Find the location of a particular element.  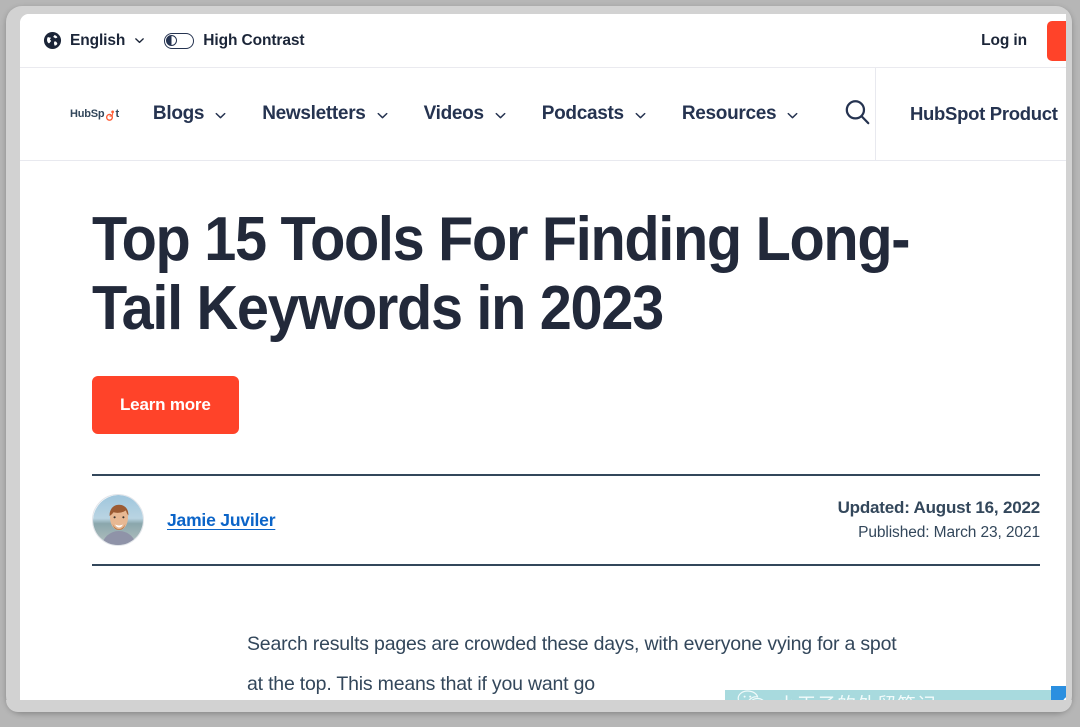

updated-date: Updated: August 16, 2022 is located at coordinates (939, 507).